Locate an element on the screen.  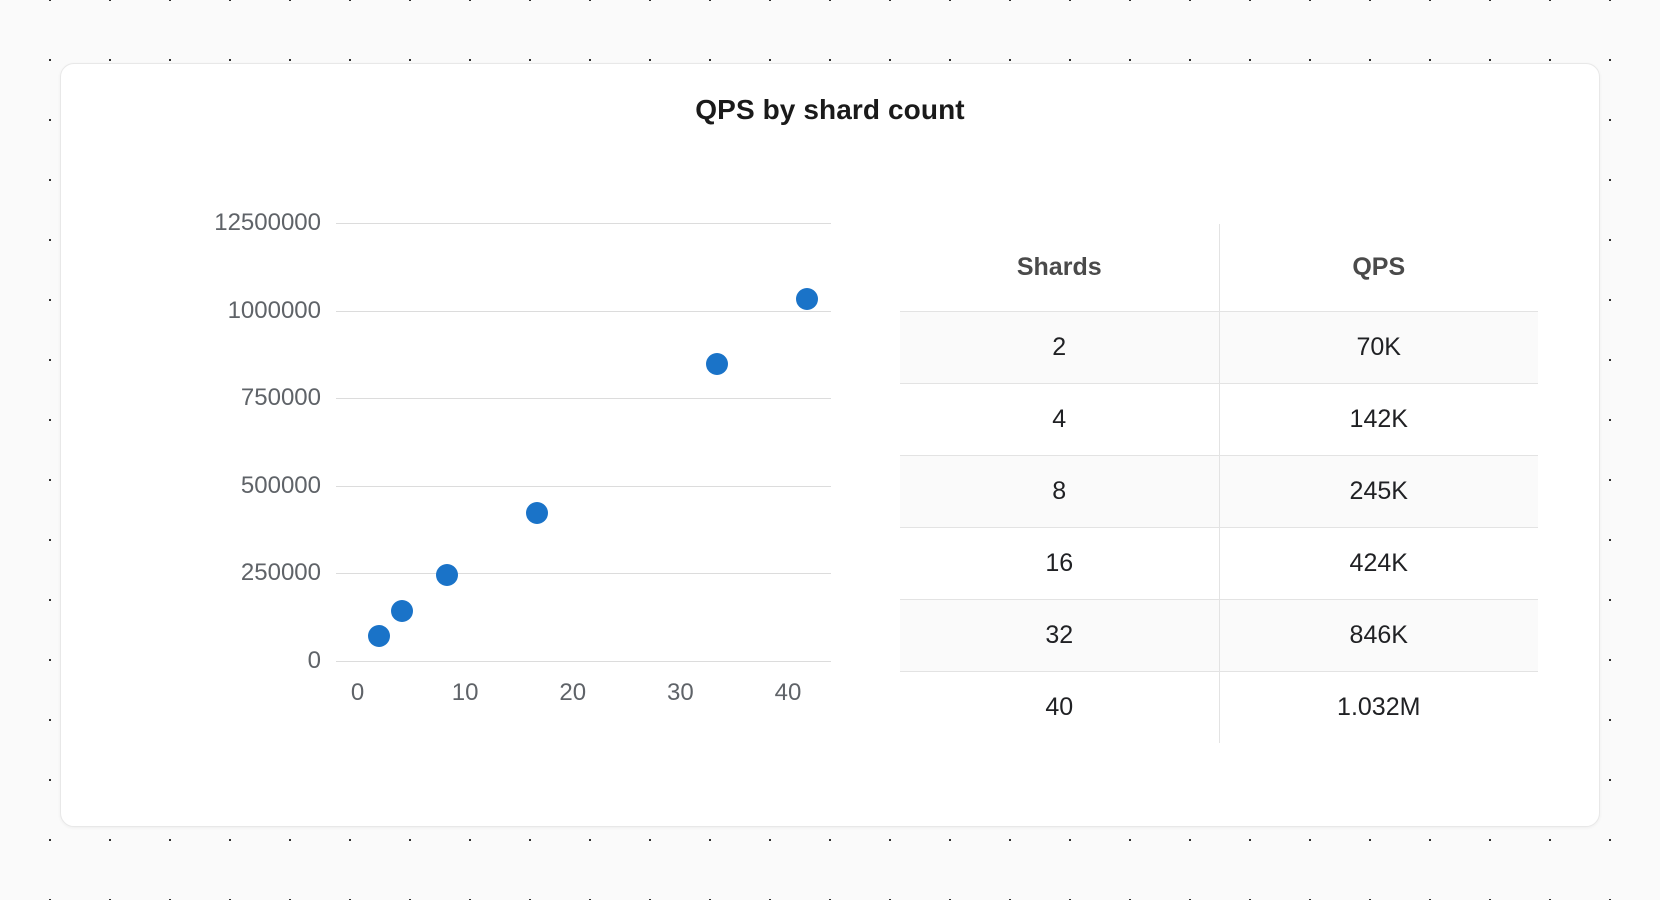
y-axis-tick-label: 250000 is located at coordinates (280, 573).